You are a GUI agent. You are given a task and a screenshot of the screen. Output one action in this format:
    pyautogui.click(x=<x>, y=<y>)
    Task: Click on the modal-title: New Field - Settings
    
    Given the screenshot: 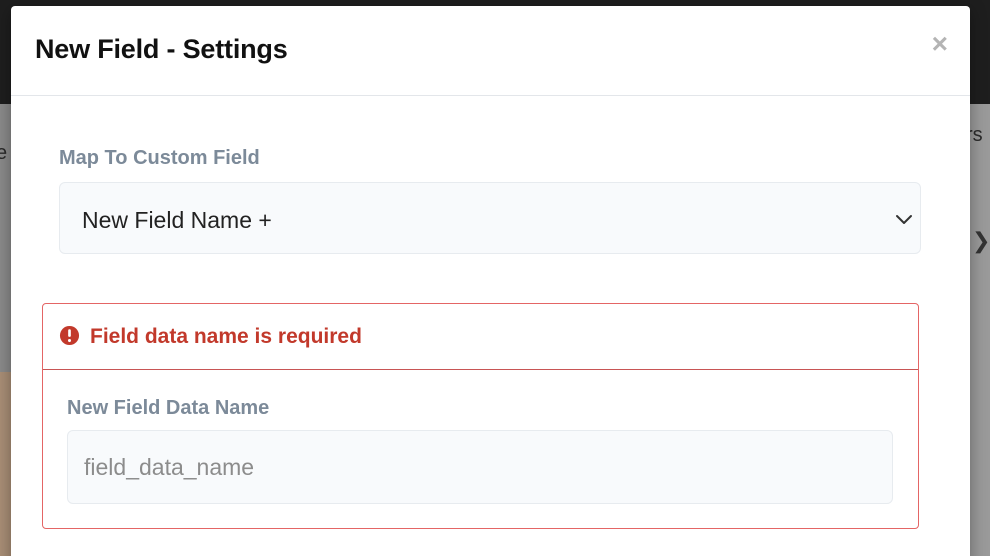 What is the action you would take?
    pyautogui.click(x=161, y=49)
    